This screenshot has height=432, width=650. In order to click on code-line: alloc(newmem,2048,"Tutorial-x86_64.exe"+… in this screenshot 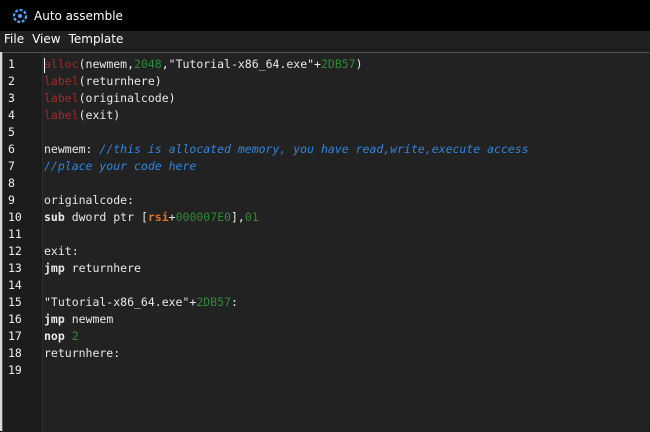, I will do `click(203, 64)`.